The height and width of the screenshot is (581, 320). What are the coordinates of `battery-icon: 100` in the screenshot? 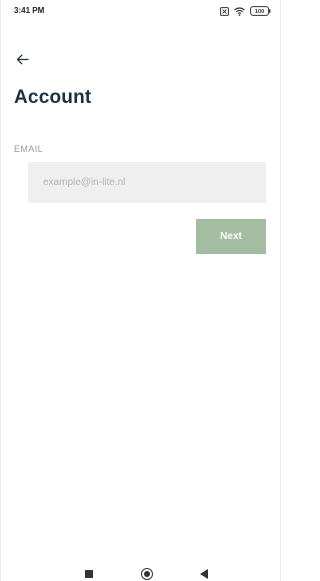 It's located at (260, 11).